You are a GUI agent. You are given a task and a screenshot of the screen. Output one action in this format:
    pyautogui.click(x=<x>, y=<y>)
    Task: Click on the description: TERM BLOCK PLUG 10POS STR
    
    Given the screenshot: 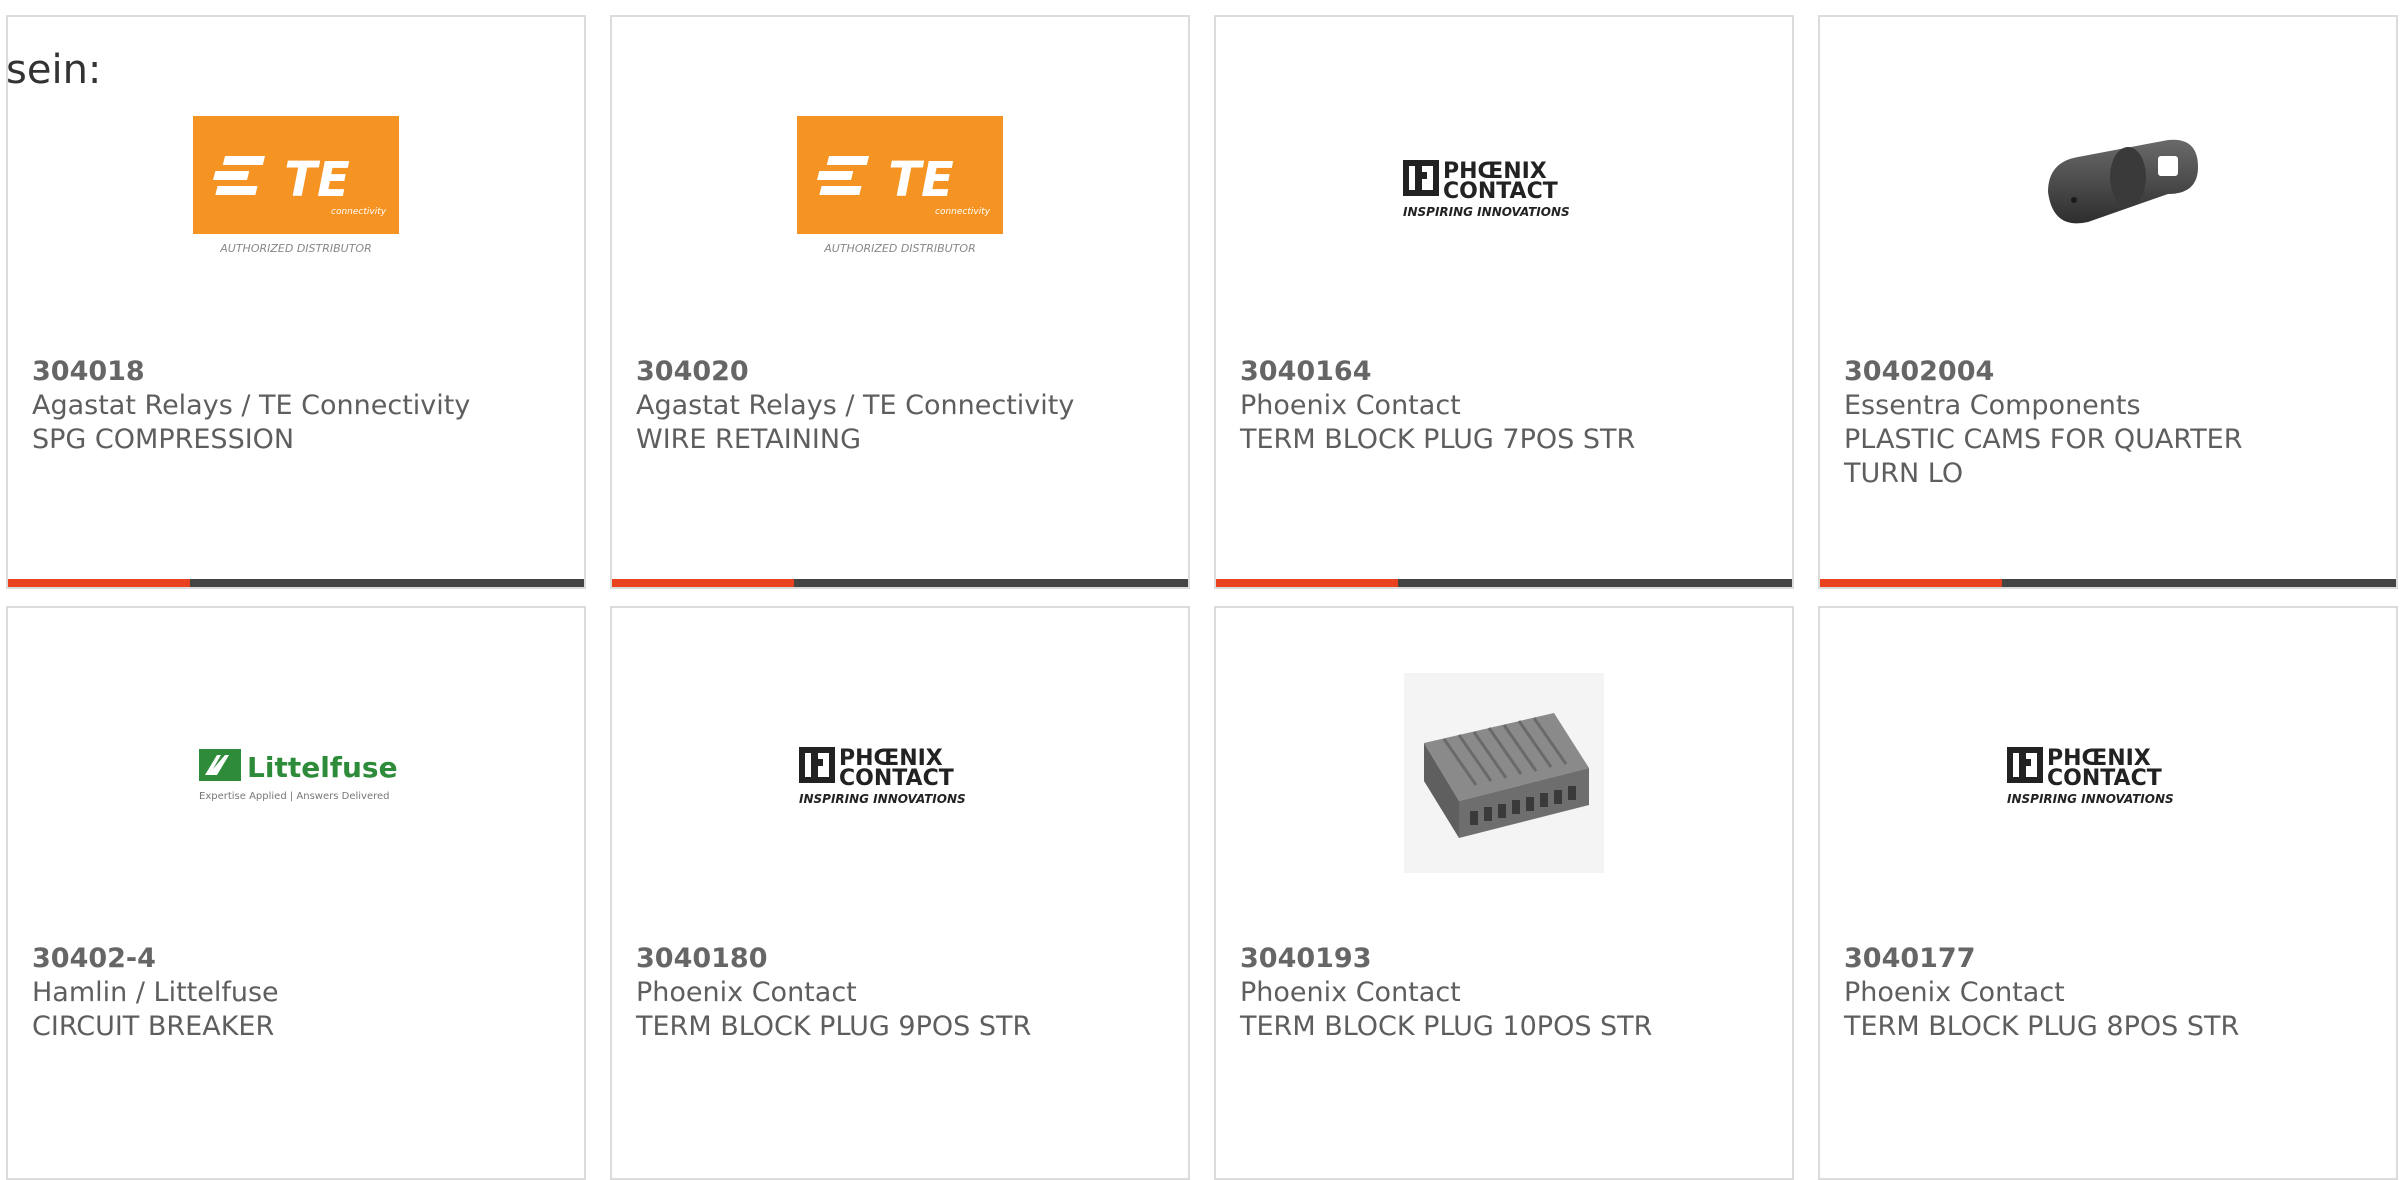 What is the action you would take?
    pyautogui.click(x=1446, y=1026)
    